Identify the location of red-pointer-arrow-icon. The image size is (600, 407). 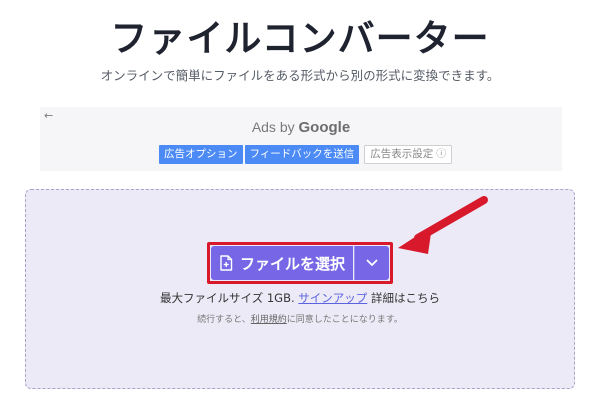
(443, 225).